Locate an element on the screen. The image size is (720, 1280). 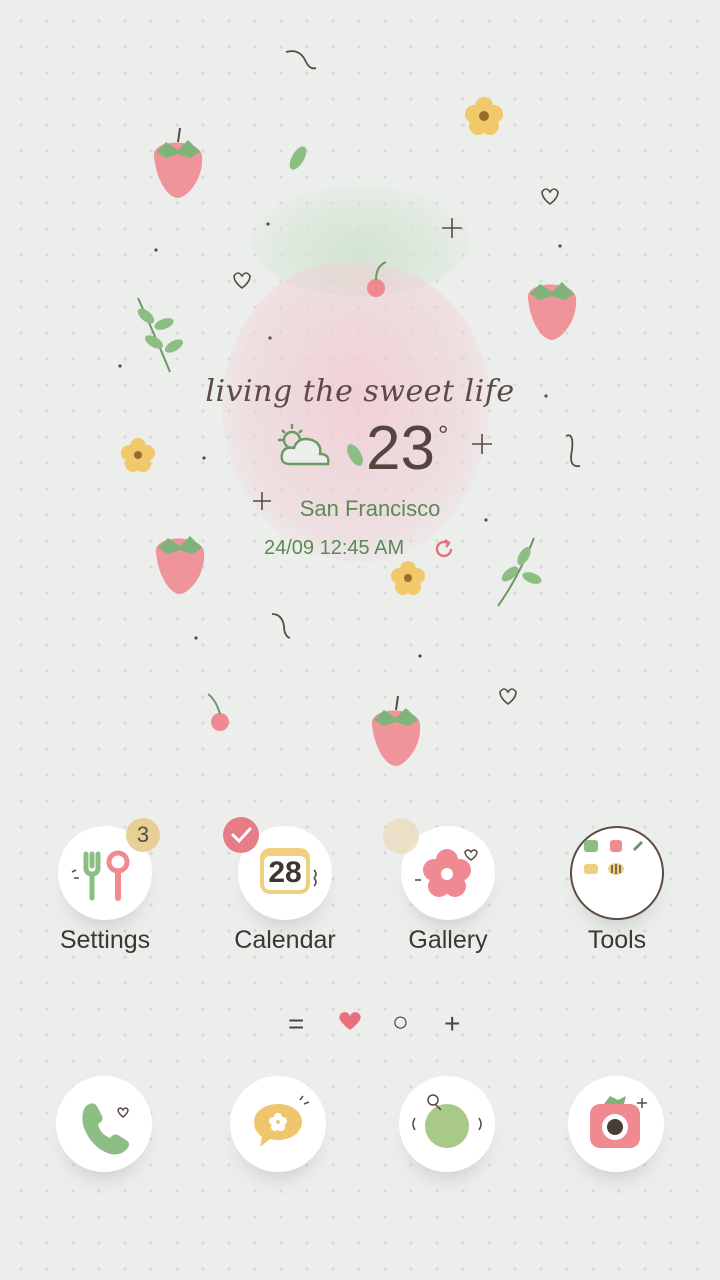
folder-preview-icons is located at coordinates (614, 857).